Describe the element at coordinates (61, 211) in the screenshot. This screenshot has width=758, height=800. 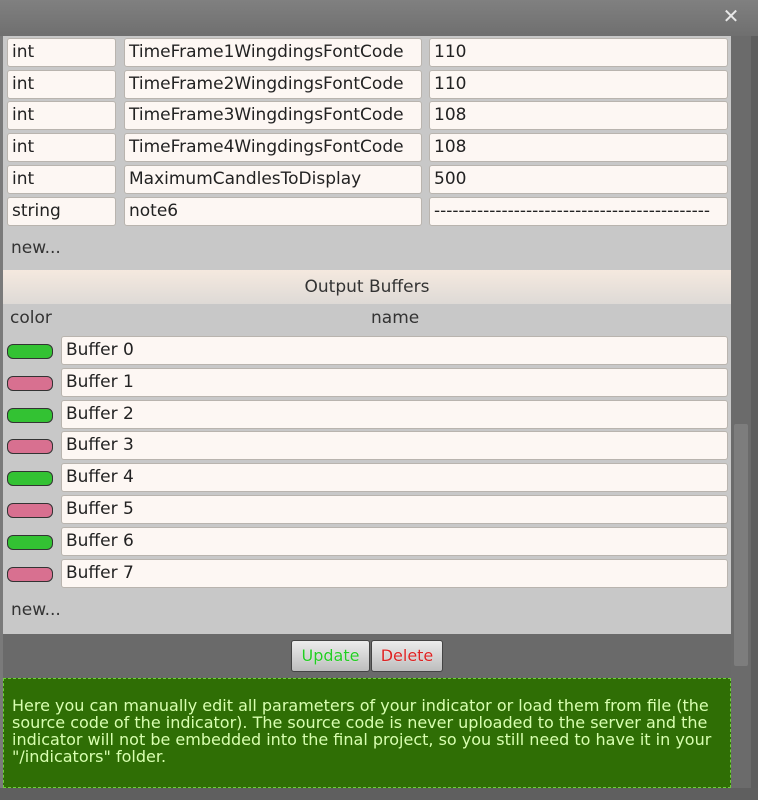
I see `param-type-field: string` at that location.